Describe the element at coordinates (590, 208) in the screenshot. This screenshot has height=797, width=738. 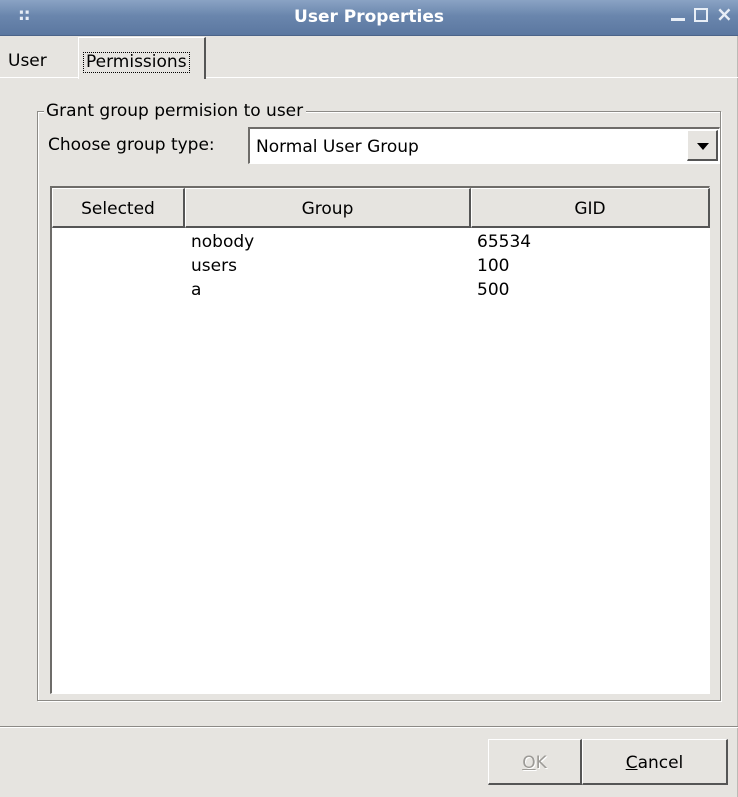
I see `column-header-gid: GID` at that location.